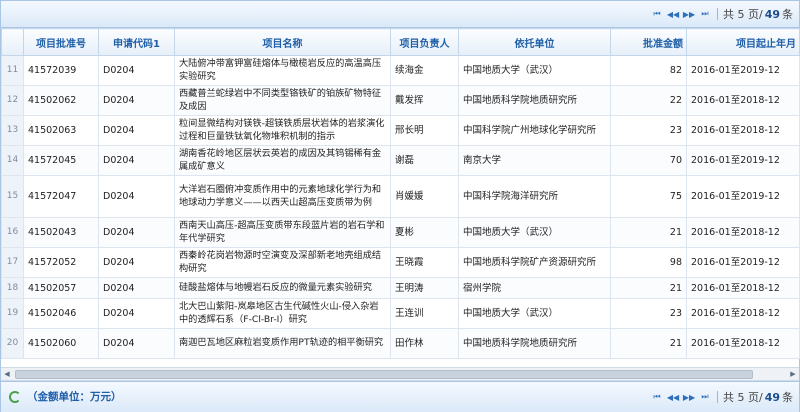 Image resolution: width=800 pixels, height=412 pixels. I want to click on project-name-cell: 西南天山高压-超高压变质带东段蓝片岩的岩石学和年代学研究, so click(282, 232).